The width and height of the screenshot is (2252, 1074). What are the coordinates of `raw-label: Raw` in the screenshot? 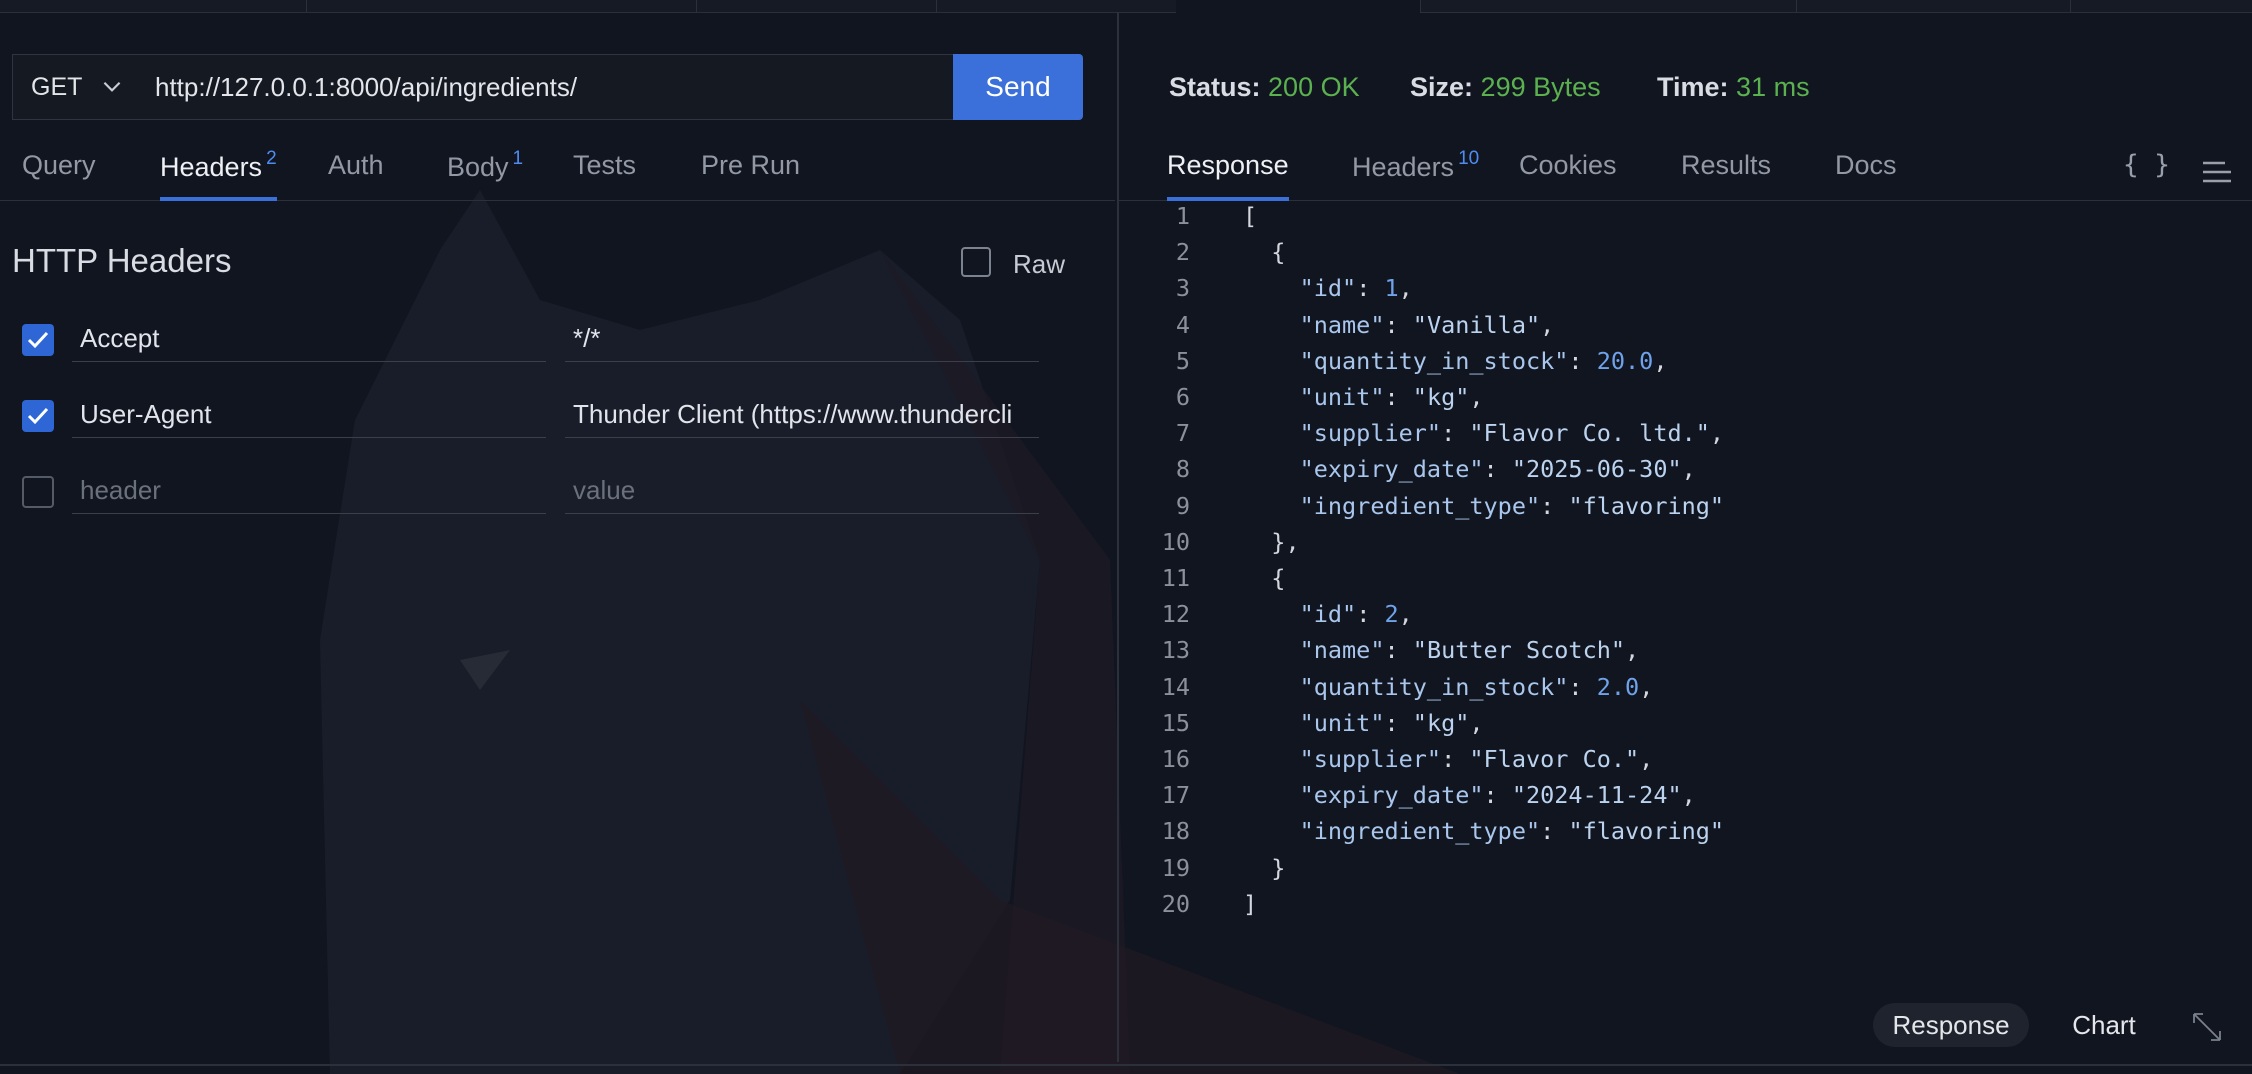 It's located at (1039, 264).